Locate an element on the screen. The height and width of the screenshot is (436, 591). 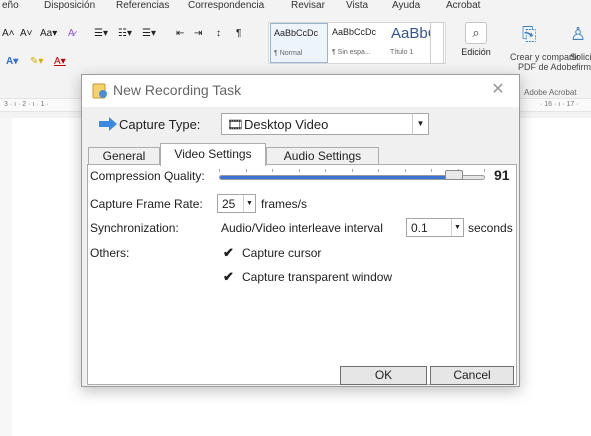
tab-audio-settings: Audio Settings is located at coordinates (322, 156).